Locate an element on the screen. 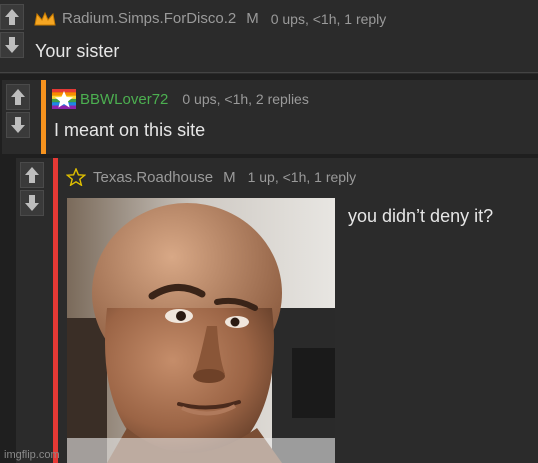 This screenshot has height=463, width=538. comment-text: I meant on this site is located at coordinates (130, 130).